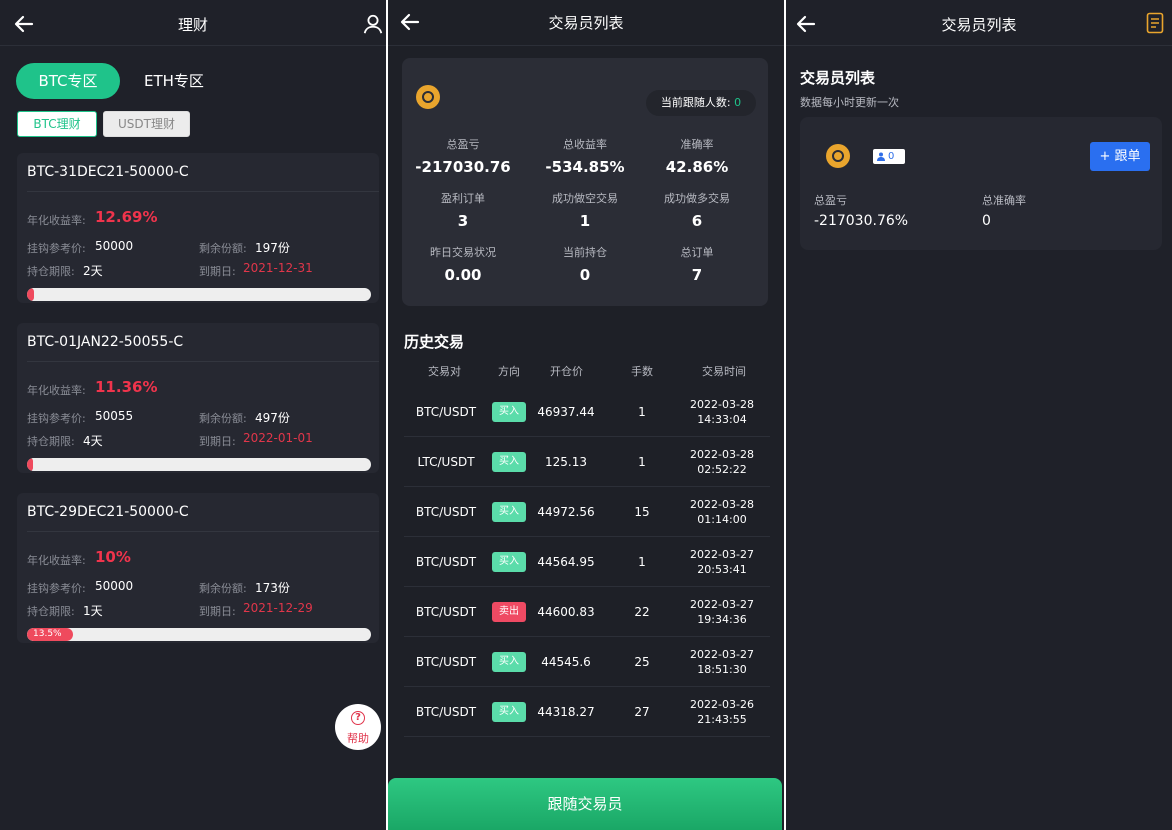 The image size is (1172, 830). Describe the element at coordinates (724, 371) in the screenshot. I see `column-header: 交易时间` at that location.